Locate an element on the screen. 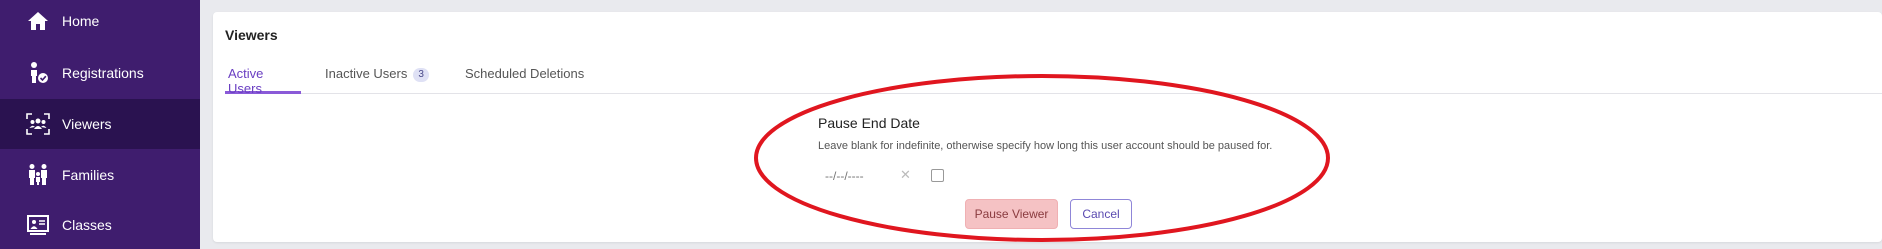 Image resolution: width=1882 pixels, height=249 pixels. cancel-button: Cancel is located at coordinates (1101, 214).